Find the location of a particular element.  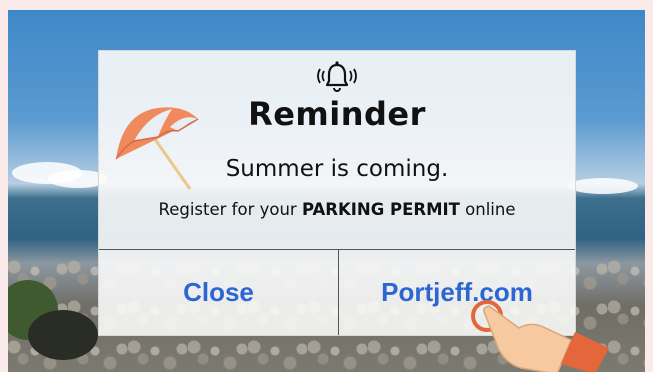

beach-umbrella-icon is located at coordinates (157, 148).